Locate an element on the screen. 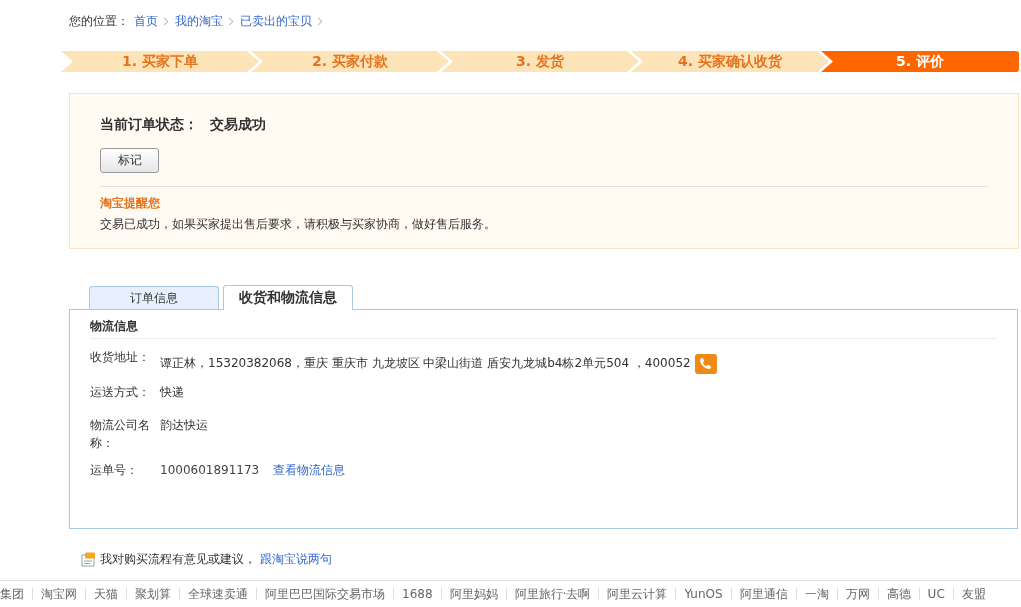 The width and height of the screenshot is (1021, 607). field-label: 运送方式： is located at coordinates (120, 392).